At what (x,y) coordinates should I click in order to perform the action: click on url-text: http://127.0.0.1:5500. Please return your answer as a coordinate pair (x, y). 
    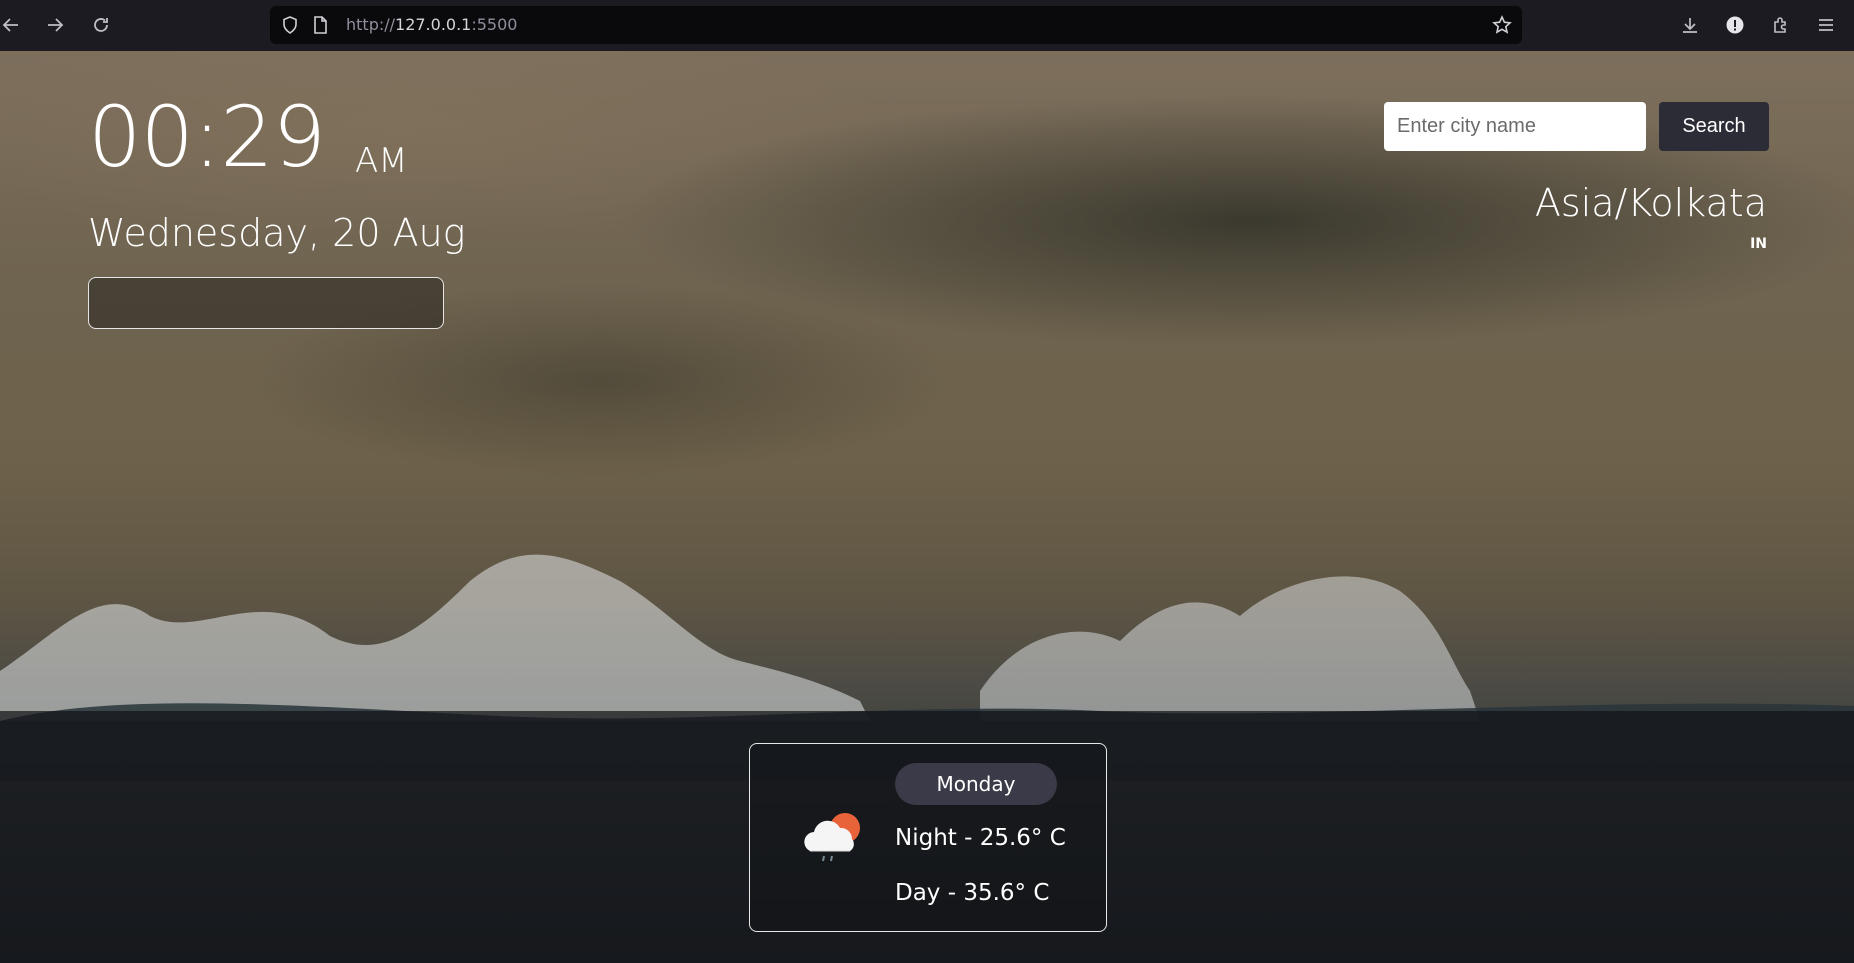
    Looking at the image, I should click on (431, 24).